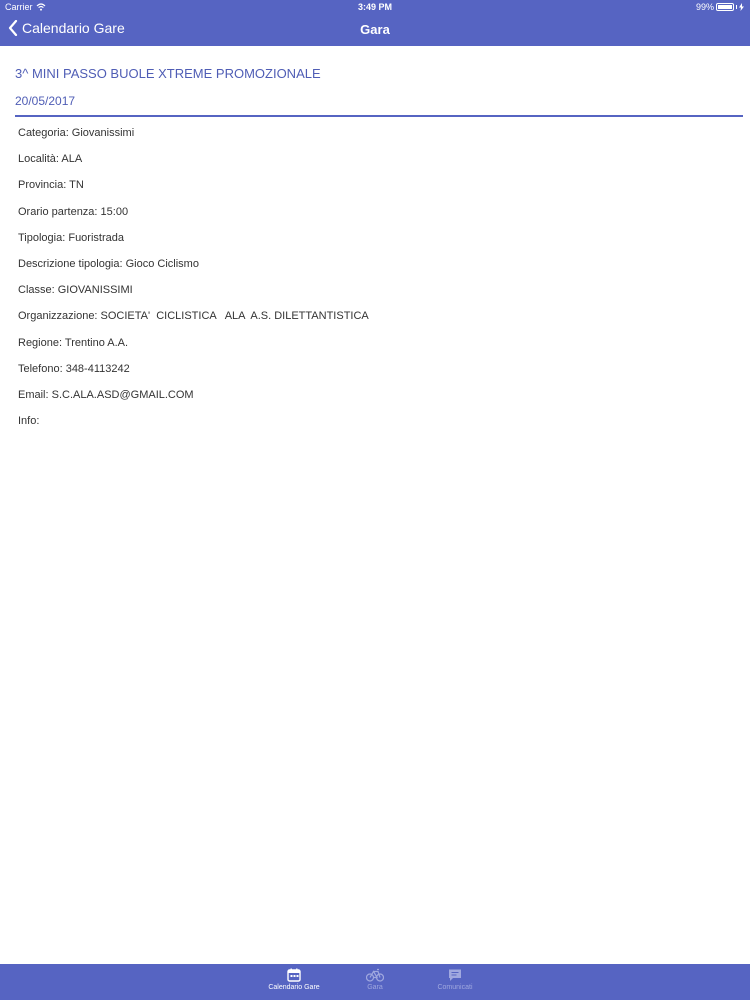 This screenshot has height=1000, width=750. What do you see at coordinates (71, 237) in the screenshot?
I see `detail-tipologia: Tipologia: Fuoristrada` at bounding box center [71, 237].